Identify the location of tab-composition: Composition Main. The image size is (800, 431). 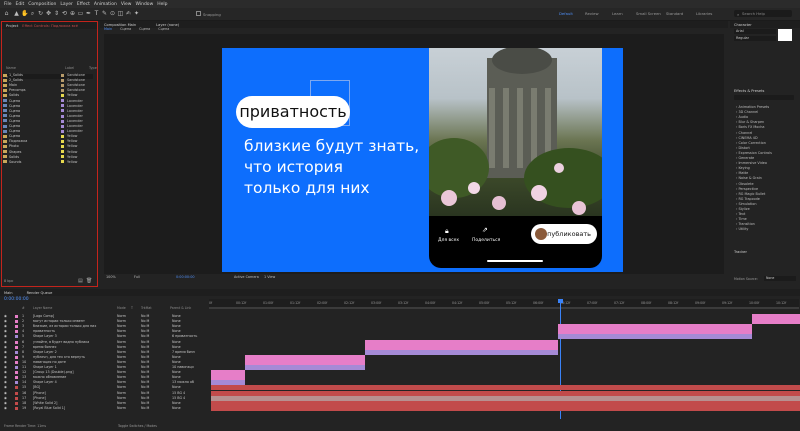
(120, 25).